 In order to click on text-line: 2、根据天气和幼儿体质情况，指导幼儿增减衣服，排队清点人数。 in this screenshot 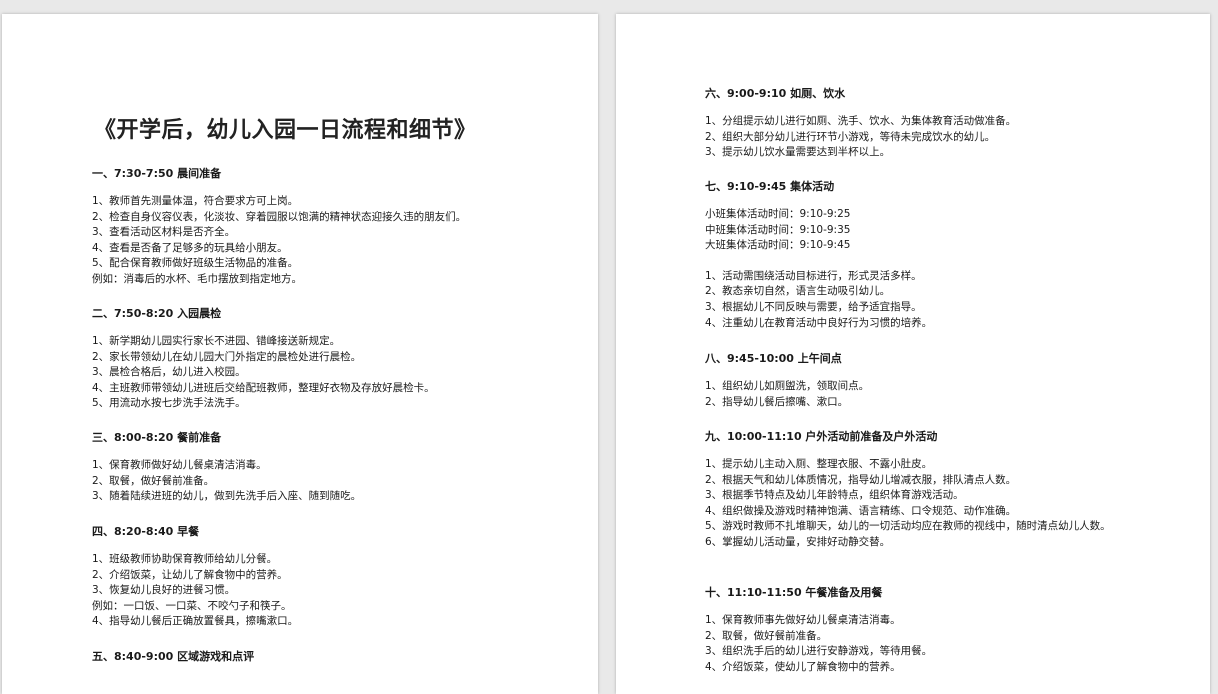, I will do `click(861, 479)`.